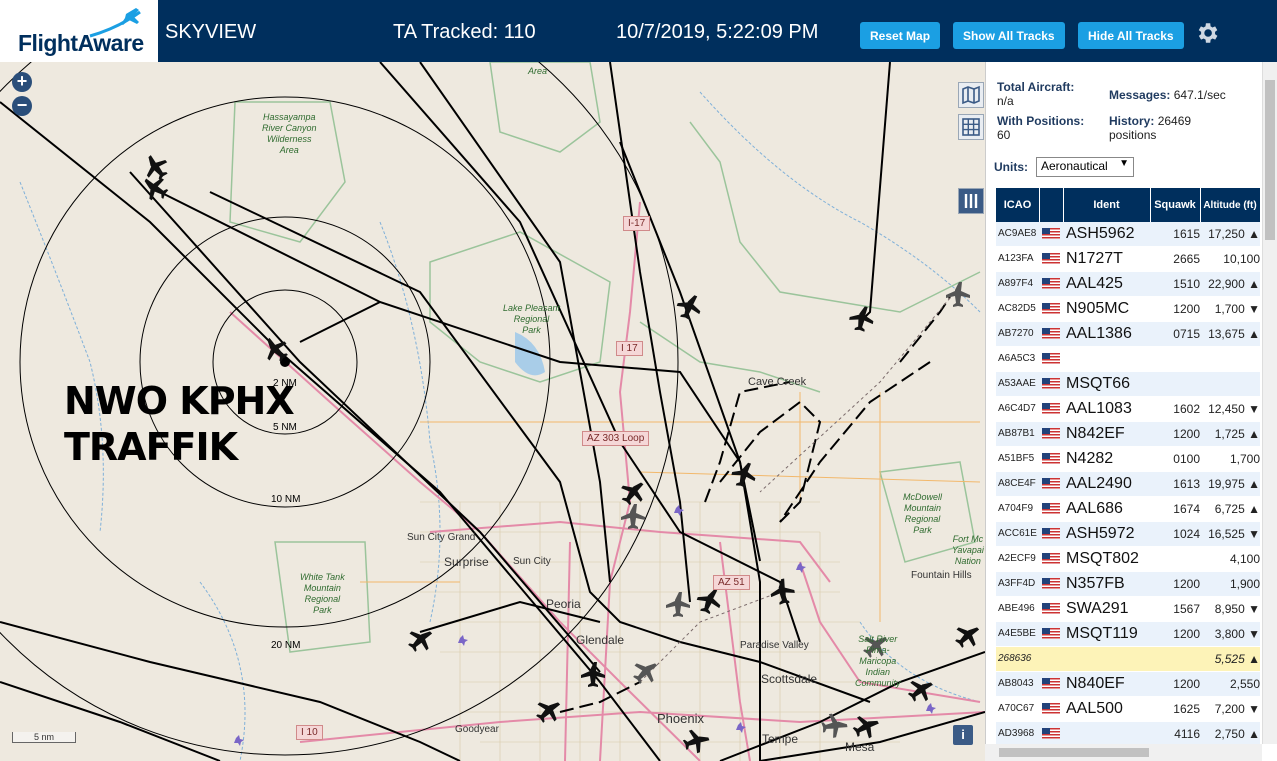  What do you see at coordinates (680, 718) in the screenshot?
I see `city-label: Phoenix` at bounding box center [680, 718].